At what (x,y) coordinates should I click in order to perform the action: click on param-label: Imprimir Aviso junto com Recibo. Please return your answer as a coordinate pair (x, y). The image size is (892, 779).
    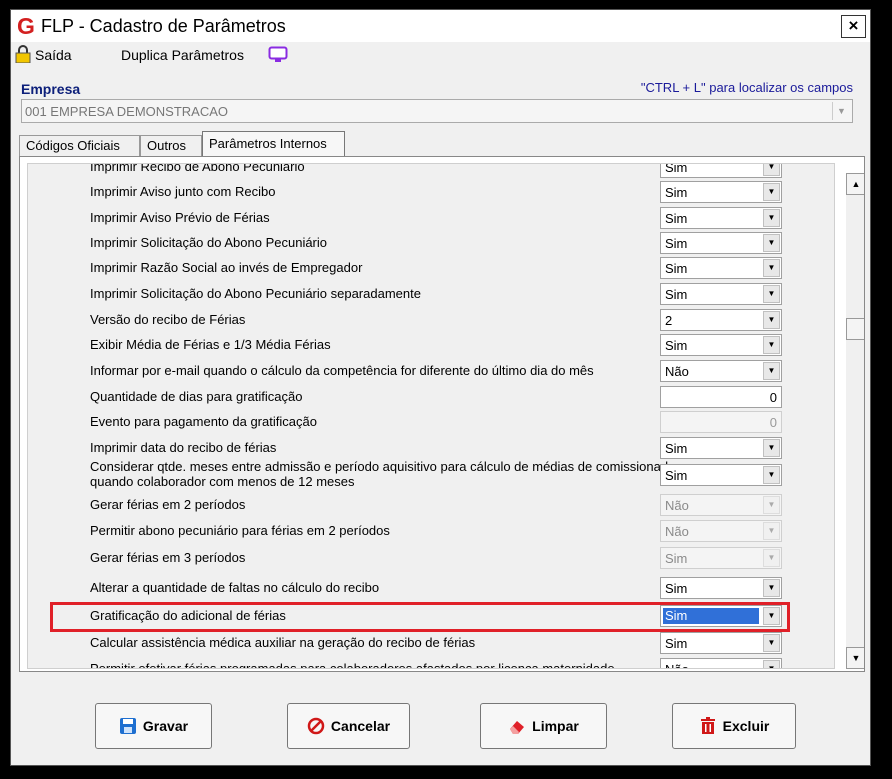
    Looking at the image, I should click on (183, 191).